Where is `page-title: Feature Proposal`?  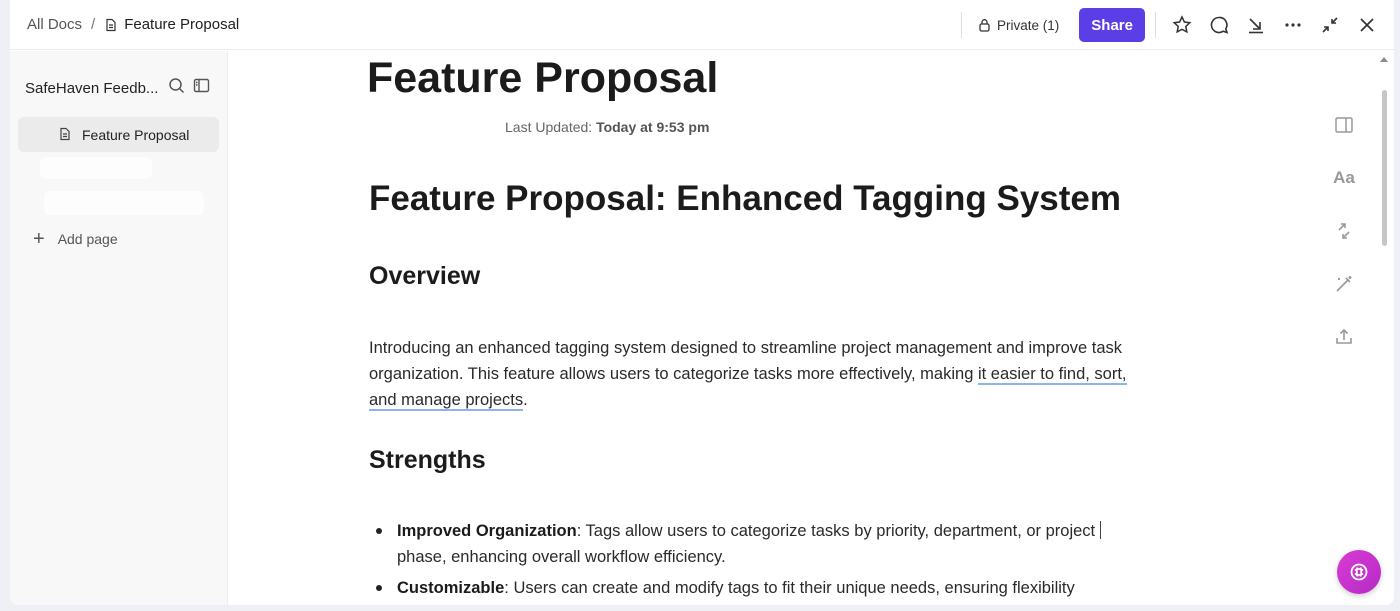
page-title: Feature Proposal is located at coordinates (542, 78).